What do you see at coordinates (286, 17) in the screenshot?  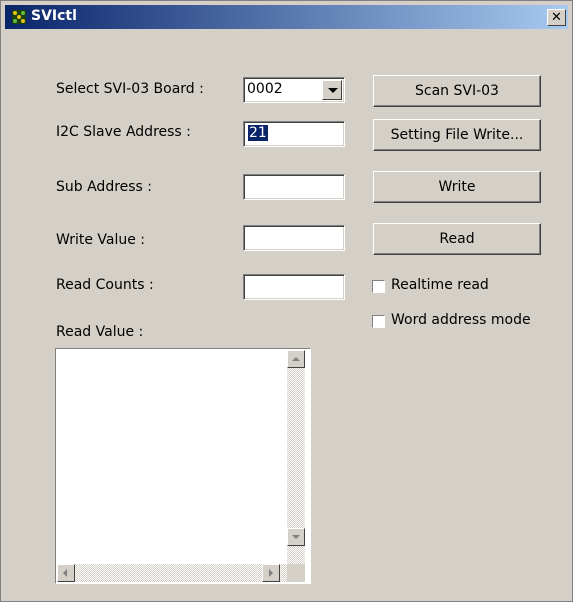 I see `title-bar: SVIctl ✕` at bounding box center [286, 17].